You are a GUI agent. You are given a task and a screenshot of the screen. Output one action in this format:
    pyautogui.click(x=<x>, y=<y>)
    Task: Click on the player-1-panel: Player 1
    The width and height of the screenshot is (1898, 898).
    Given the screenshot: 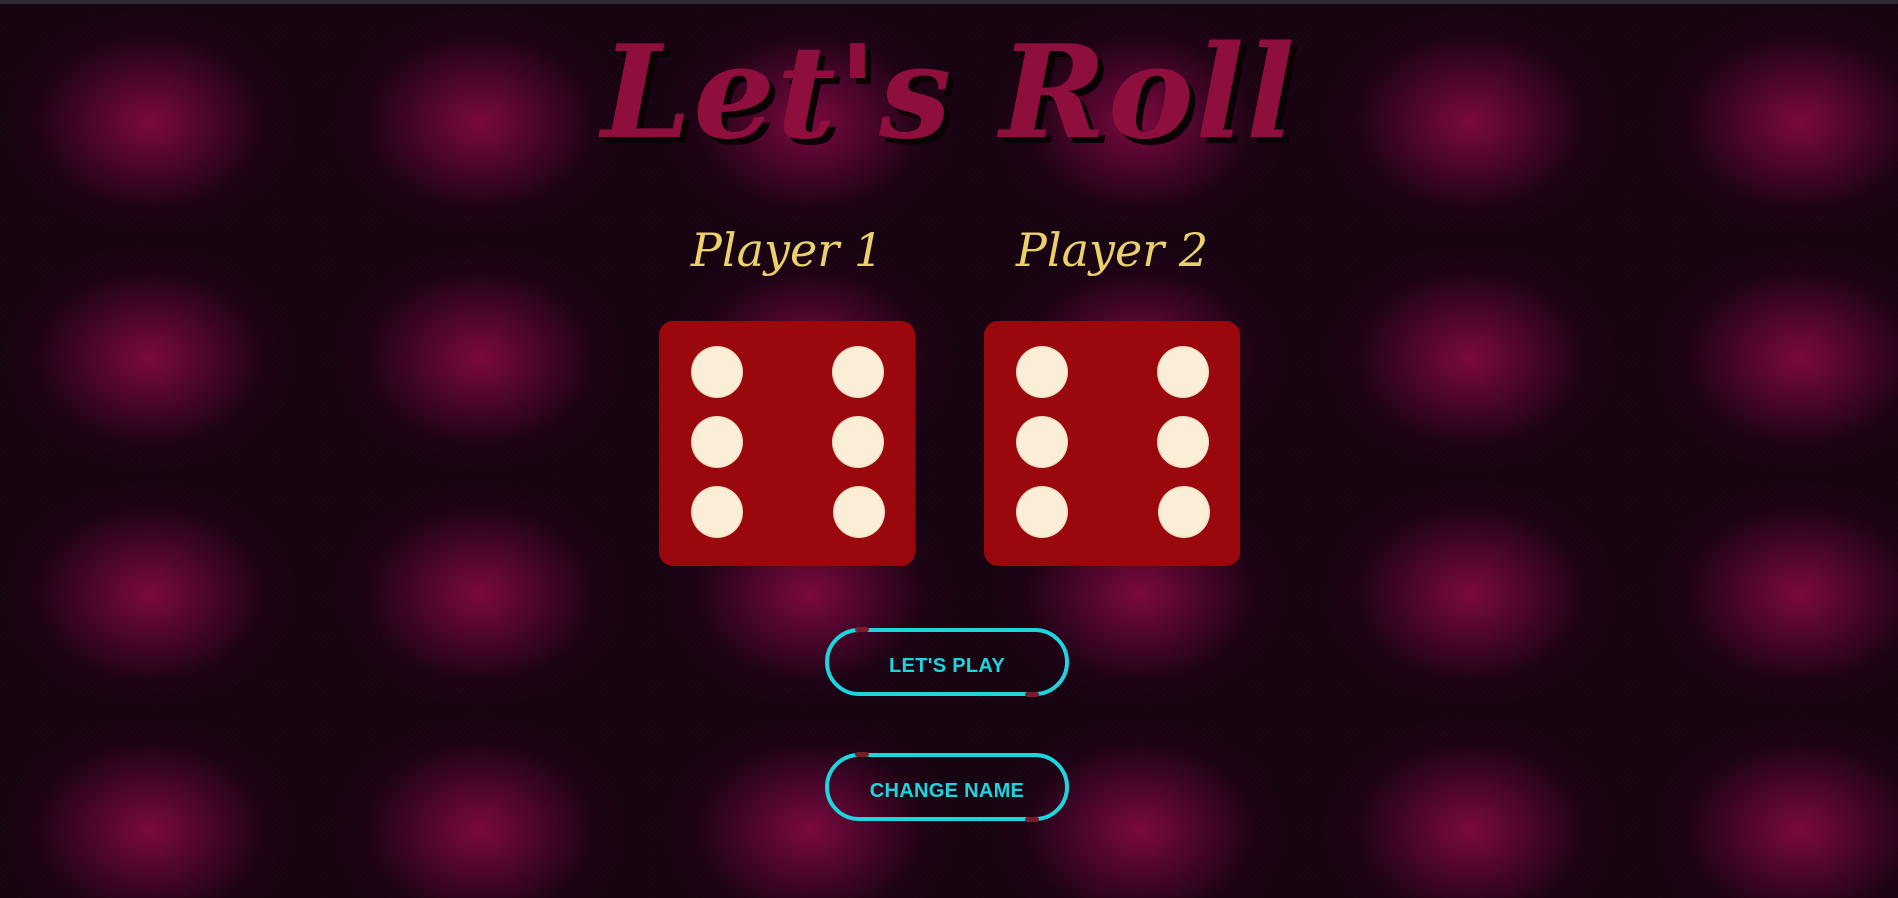 What is the action you would take?
    pyautogui.click(x=787, y=390)
    